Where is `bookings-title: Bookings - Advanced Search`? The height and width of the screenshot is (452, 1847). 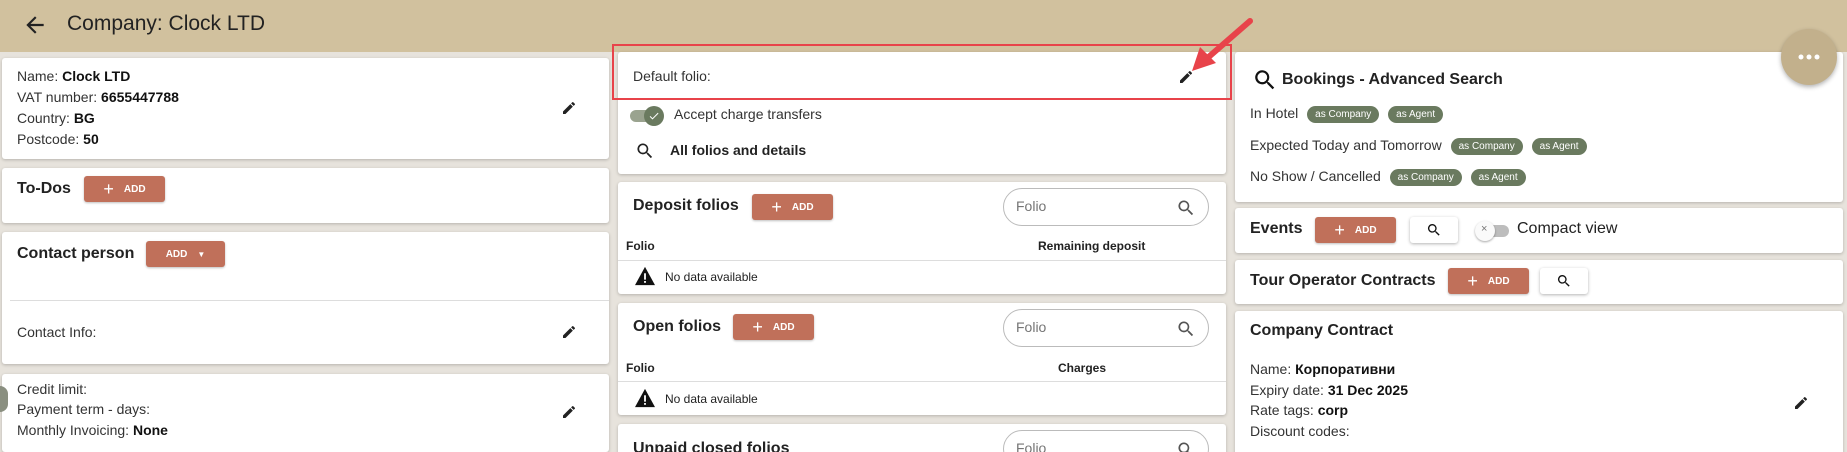
bookings-title: Bookings - Advanced Search is located at coordinates (1392, 79).